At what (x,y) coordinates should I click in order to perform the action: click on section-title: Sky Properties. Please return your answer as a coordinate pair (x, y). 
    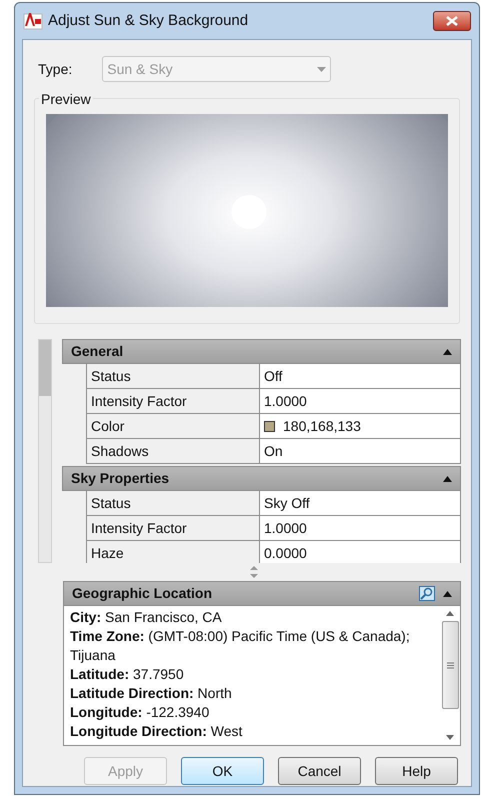
    Looking at the image, I should click on (120, 478).